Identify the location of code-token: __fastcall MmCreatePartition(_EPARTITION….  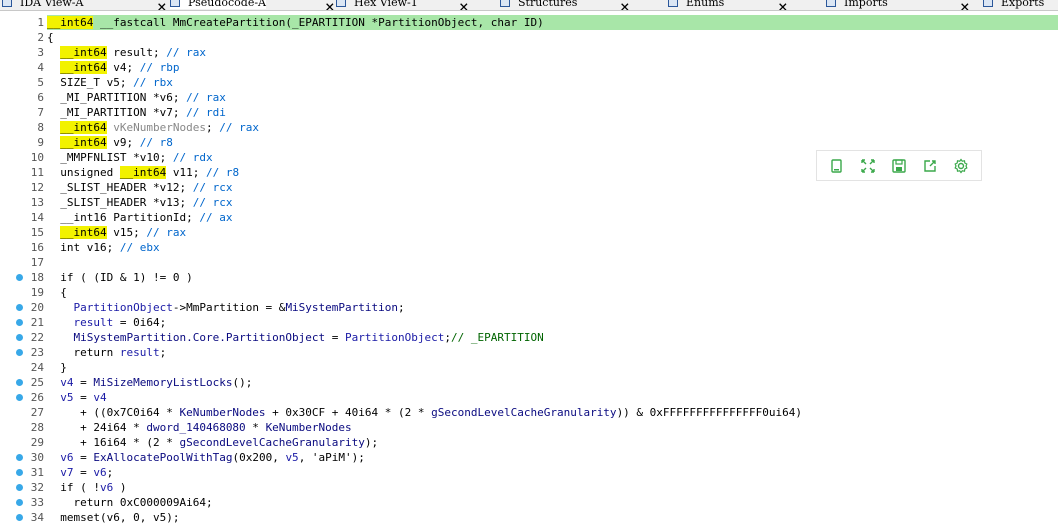
(318, 22).